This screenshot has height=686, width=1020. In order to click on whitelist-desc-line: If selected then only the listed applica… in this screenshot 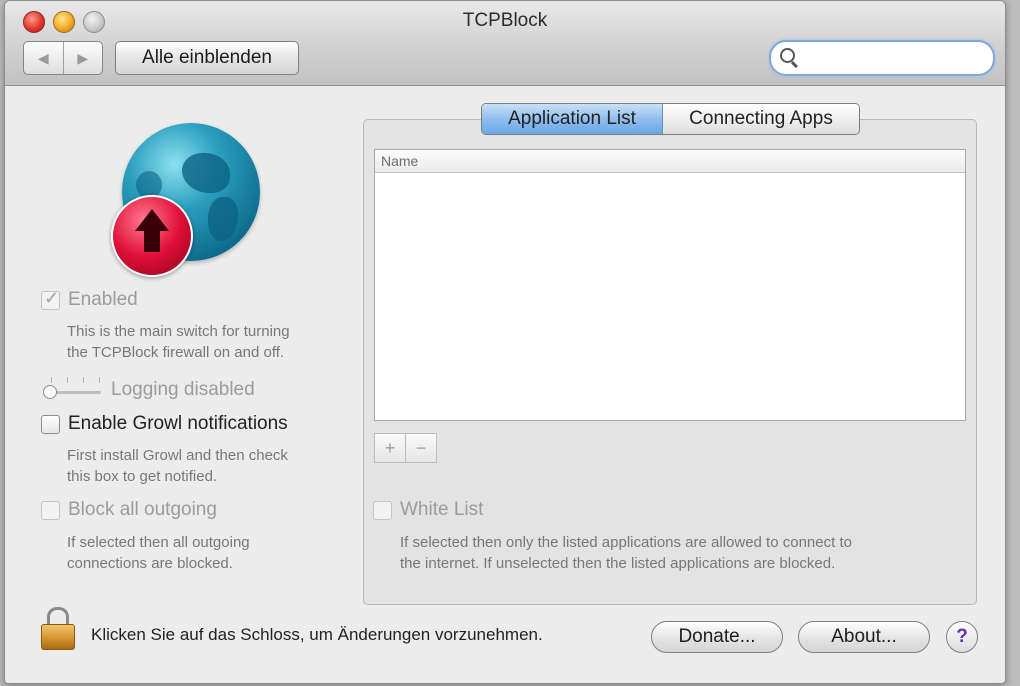, I will do `click(626, 542)`.